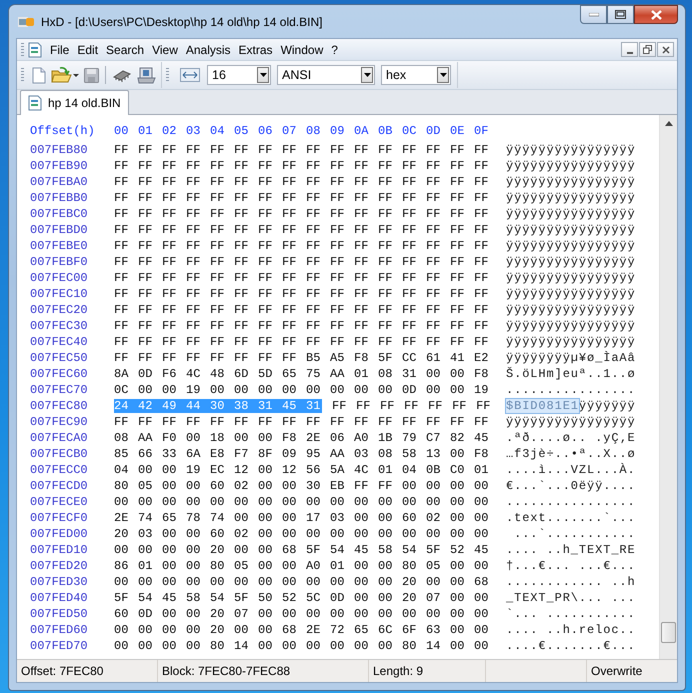 This screenshot has height=693, width=692. Describe the element at coordinates (59, 534) in the screenshot. I see `row-offset: 007FED00` at that location.